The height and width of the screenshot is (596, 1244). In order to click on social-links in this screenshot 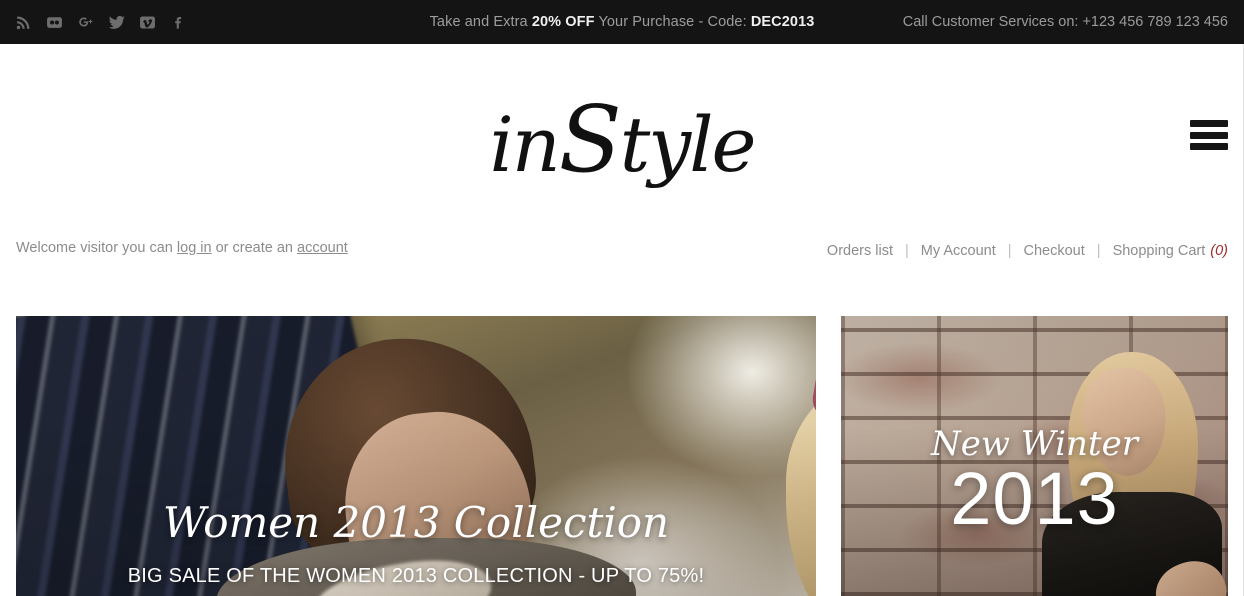, I will do `click(101, 22)`.